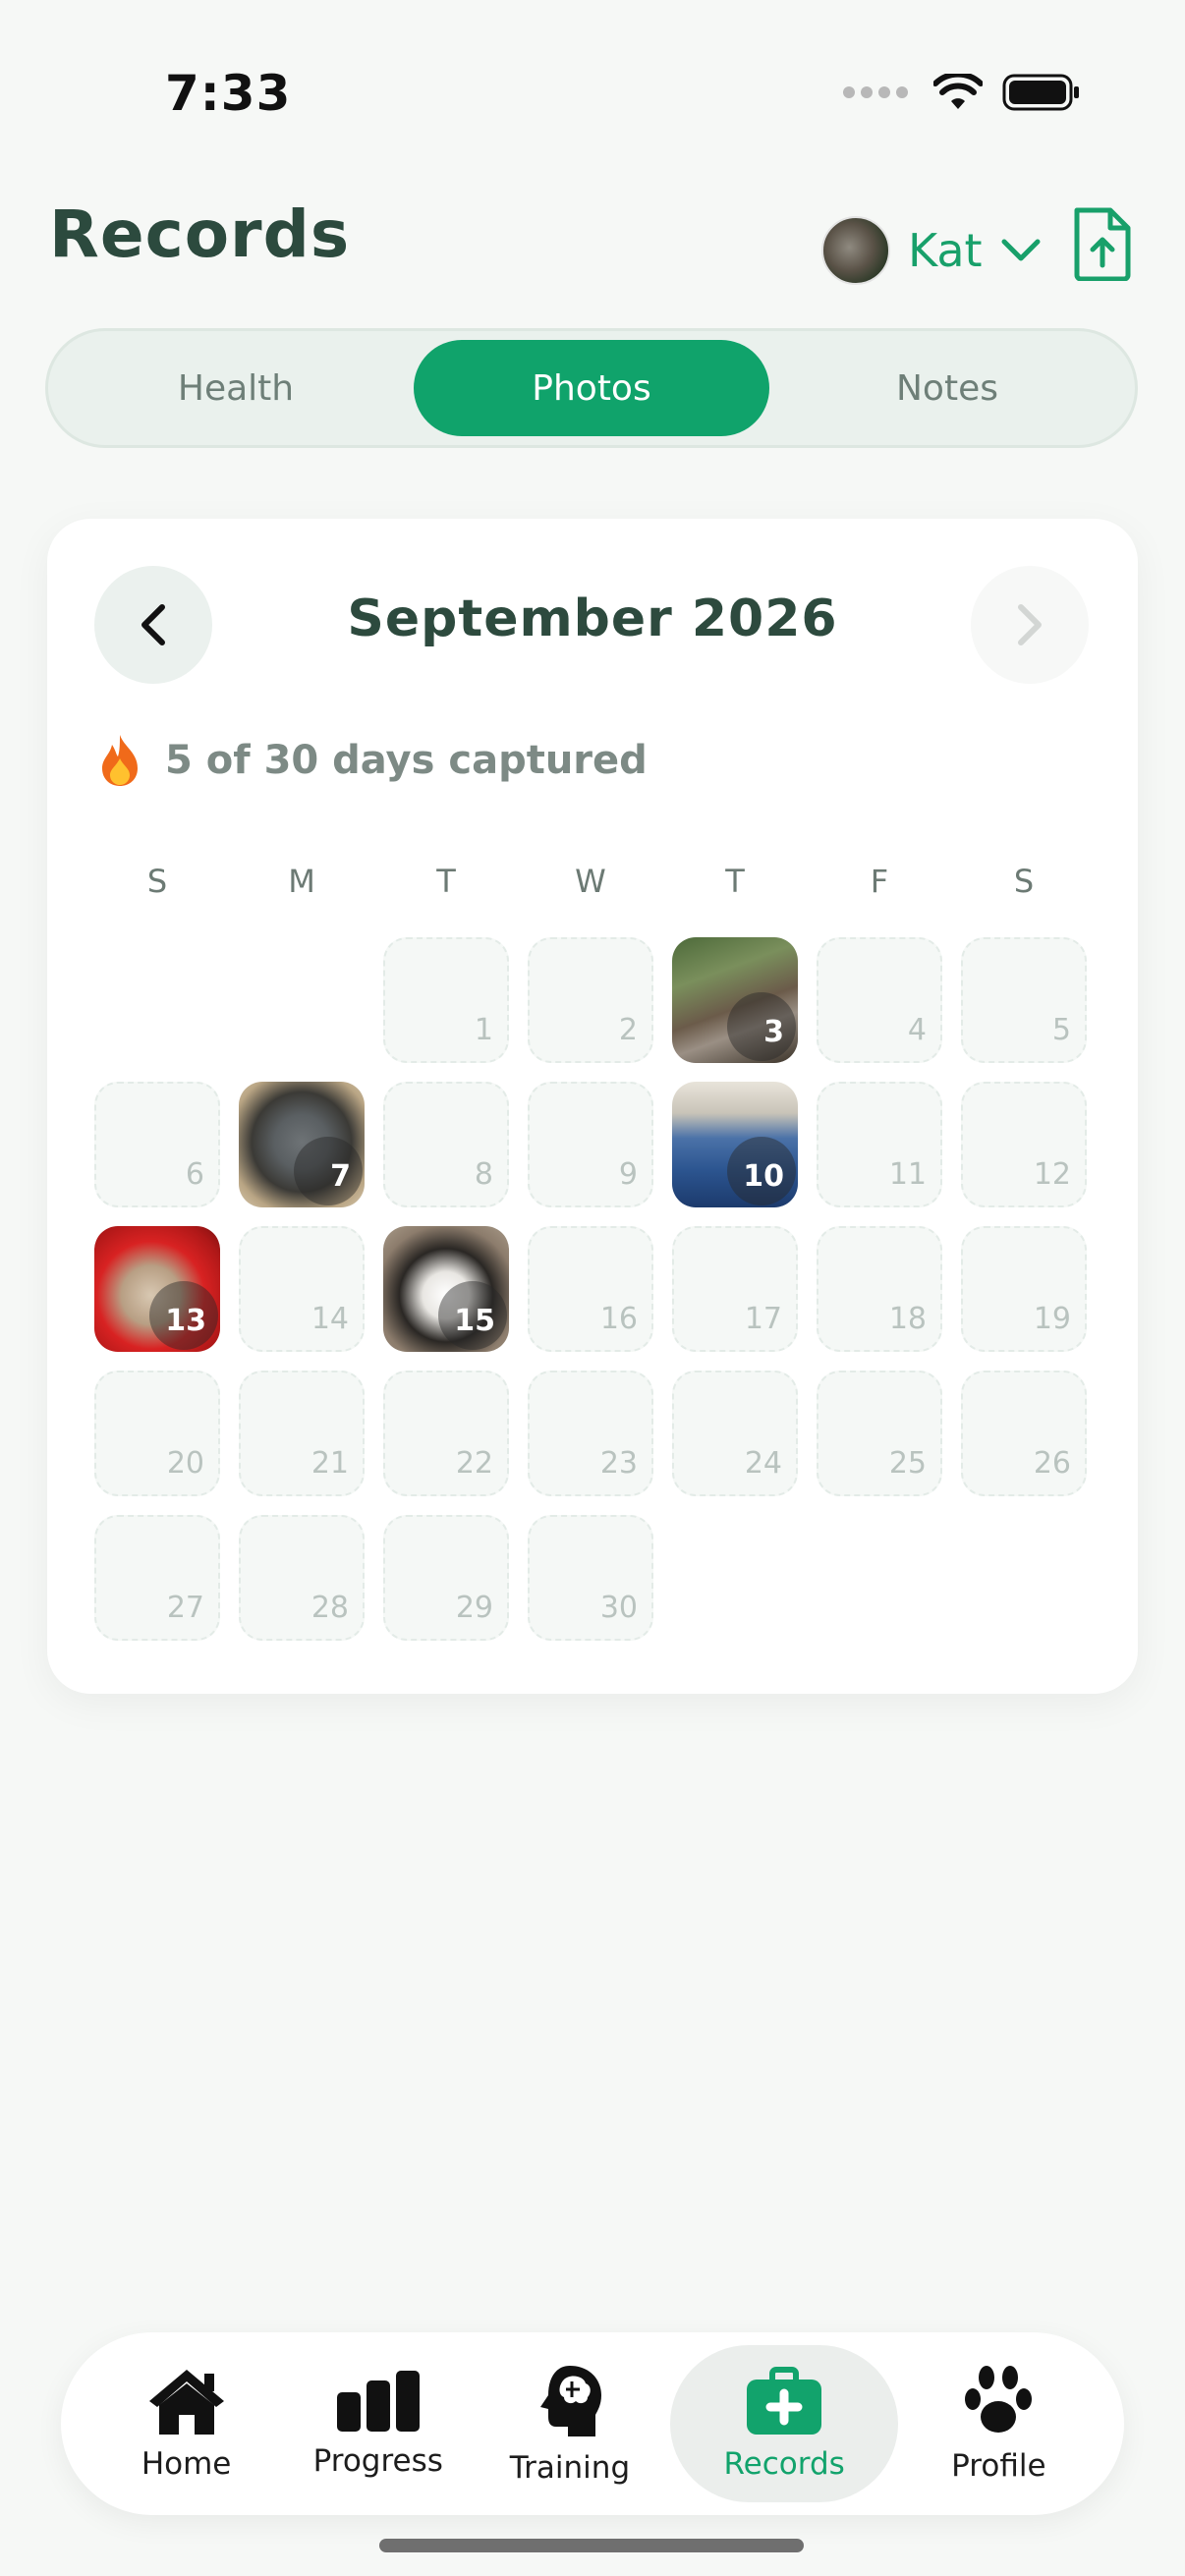 The width and height of the screenshot is (1185, 2576). What do you see at coordinates (856, 250) in the screenshot?
I see `pet-avatar` at bounding box center [856, 250].